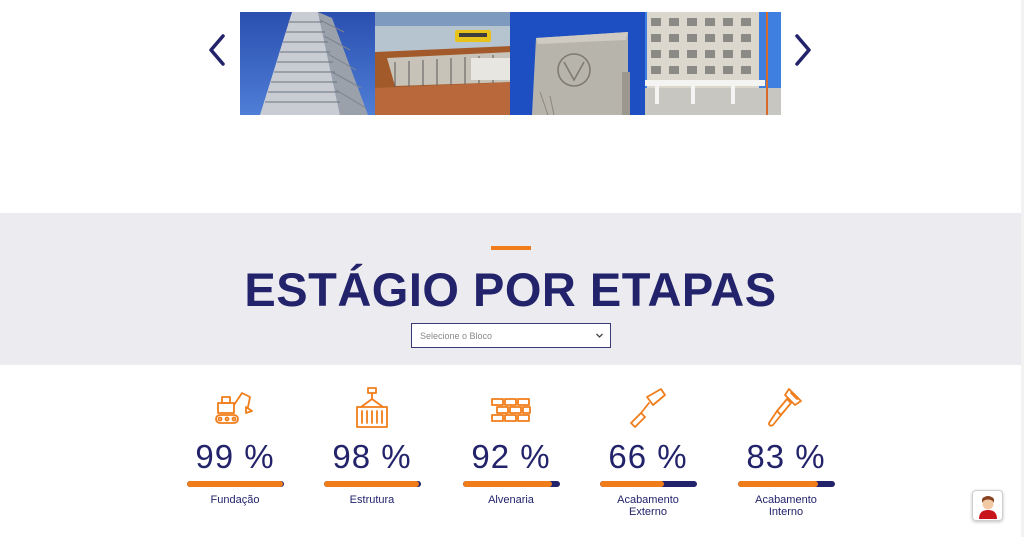  I want to click on chevron-down-icon, so click(599, 335).